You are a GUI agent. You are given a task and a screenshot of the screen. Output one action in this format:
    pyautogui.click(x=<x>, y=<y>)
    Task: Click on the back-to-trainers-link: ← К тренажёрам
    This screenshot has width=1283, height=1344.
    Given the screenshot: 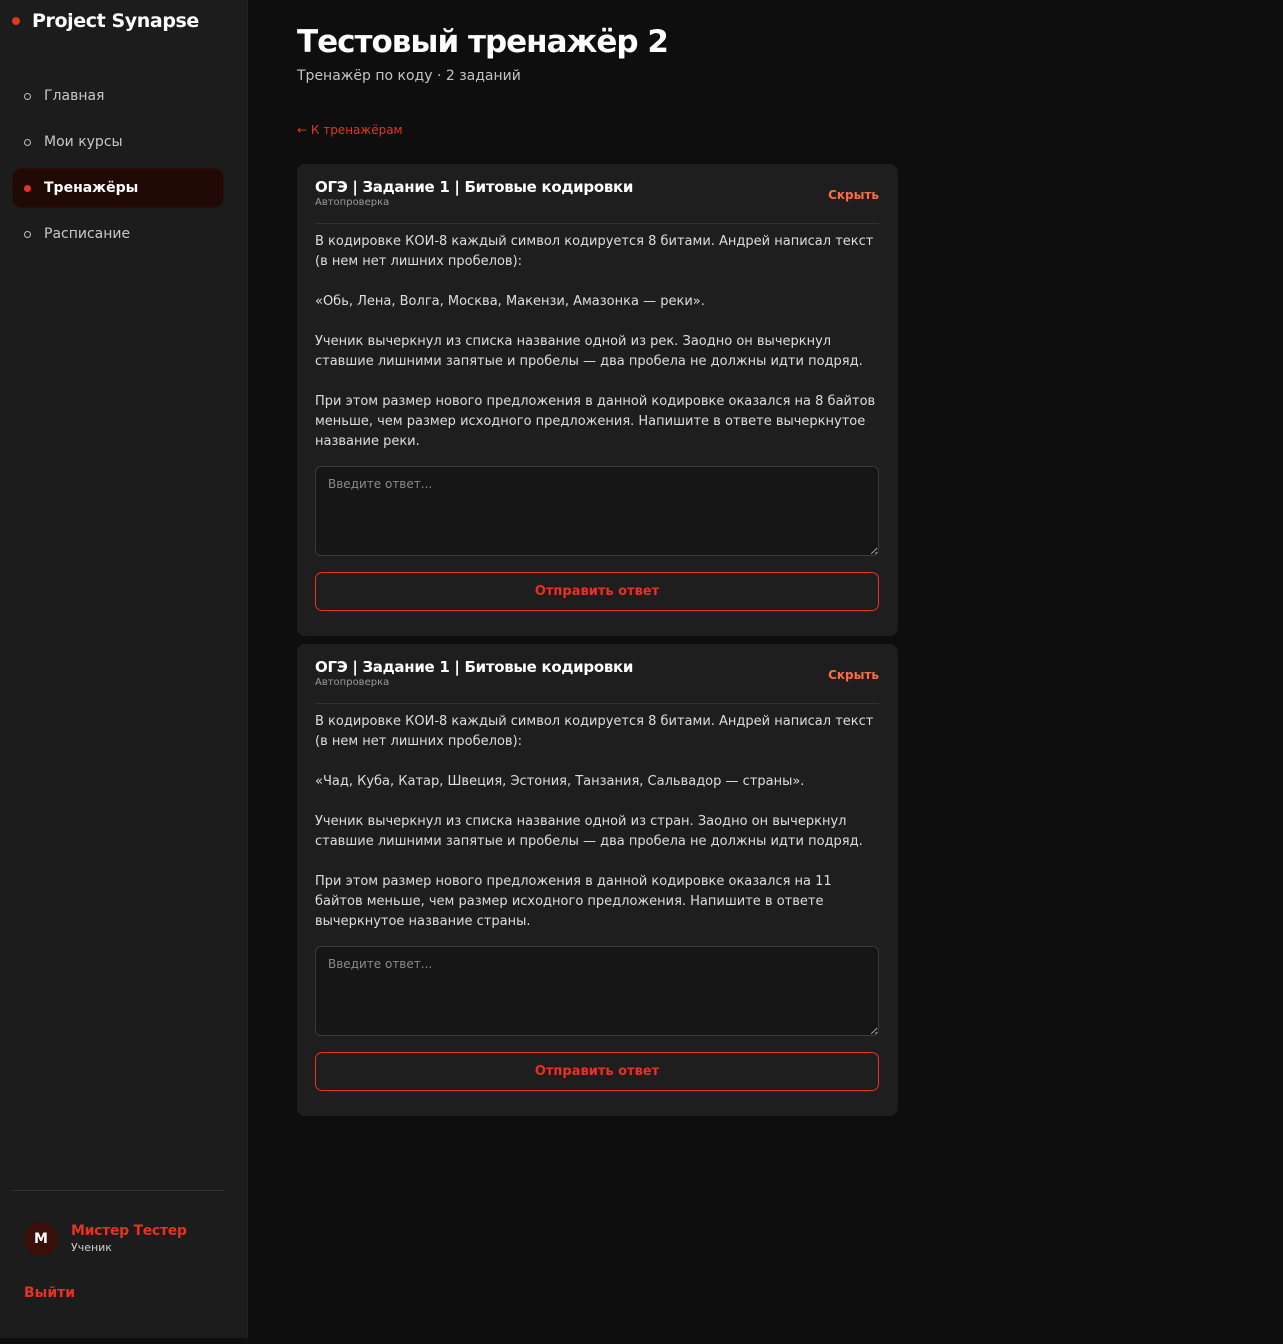 What is the action you would take?
    pyautogui.click(x=350, y=130)
    